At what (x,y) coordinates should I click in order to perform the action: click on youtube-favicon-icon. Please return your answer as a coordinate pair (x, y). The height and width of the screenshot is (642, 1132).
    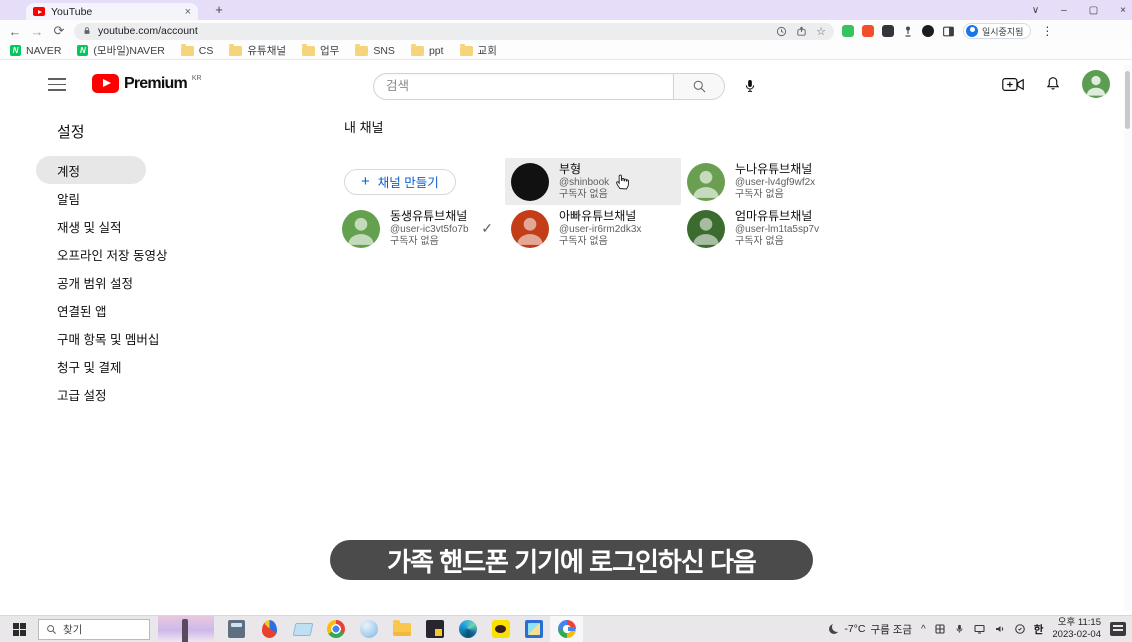
    Looking at the image, I should click on (39, 11).